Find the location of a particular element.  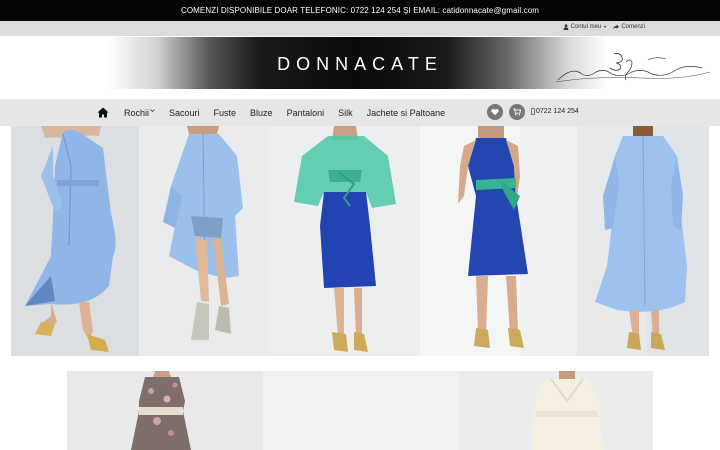

share-arrow-icon is located at coordinates (616, 27).